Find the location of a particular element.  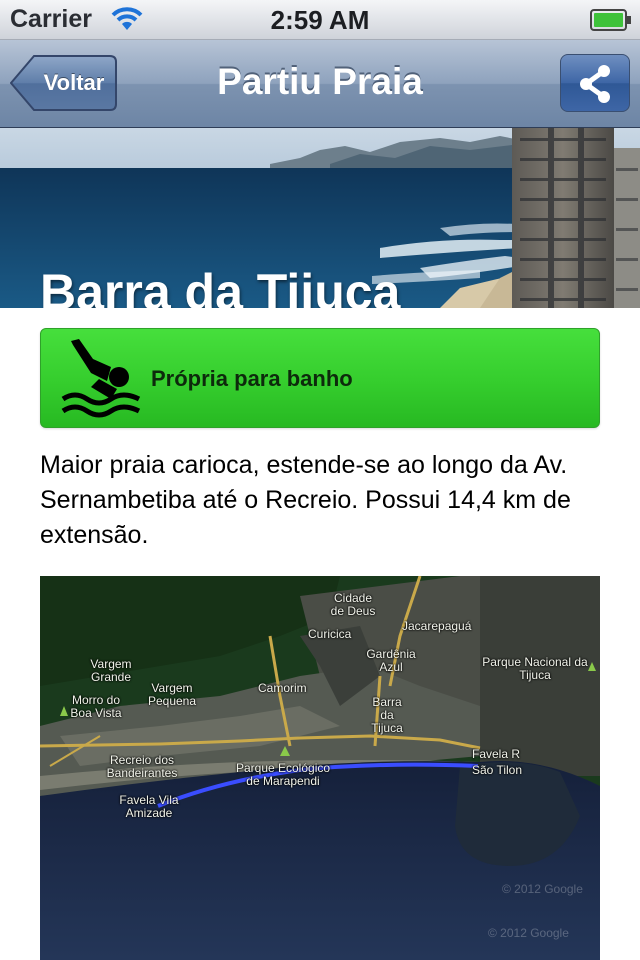

map-label: Parque Ecológico de Marapendi is located at coordinates (283, 774).